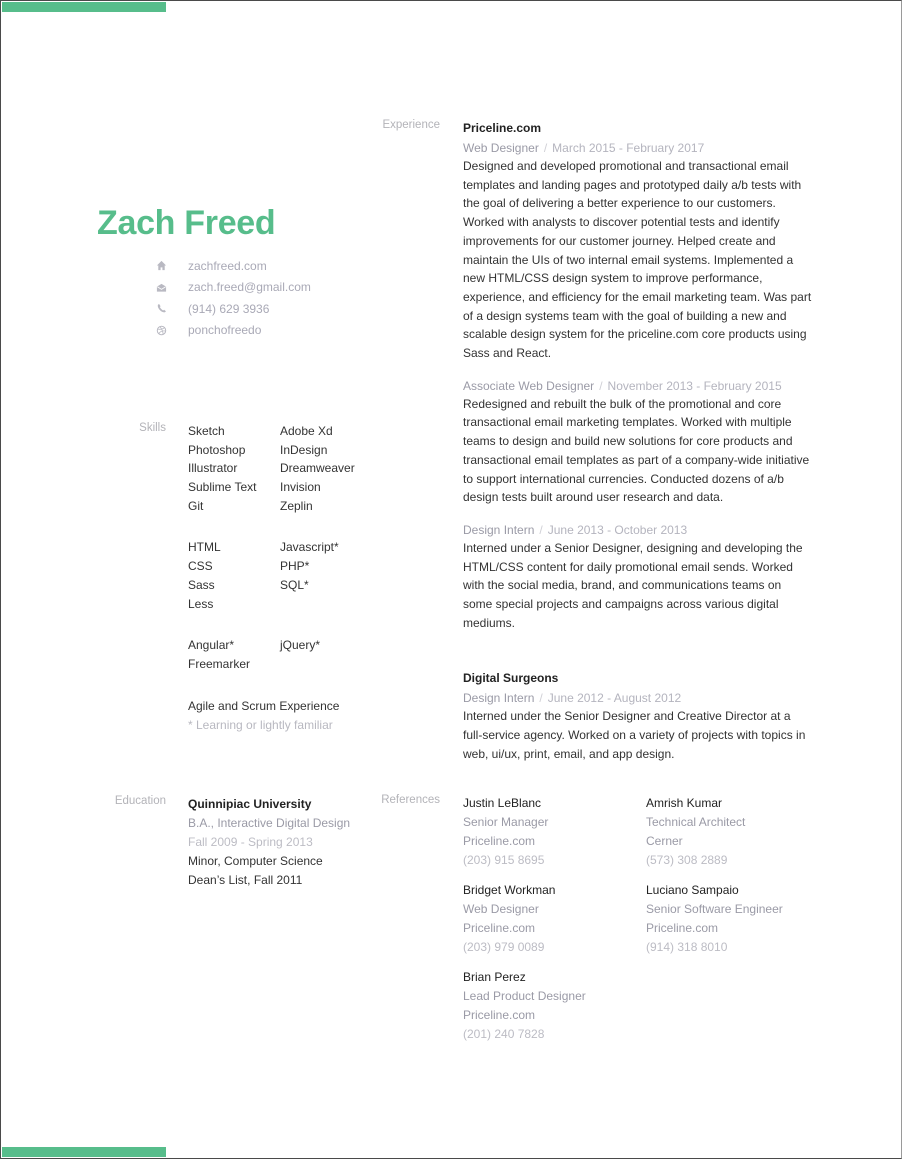  Describe the element at coordinates (245, 880) in the screenshot. I see `honors: Dean’s List, Fall 2011` at that location.